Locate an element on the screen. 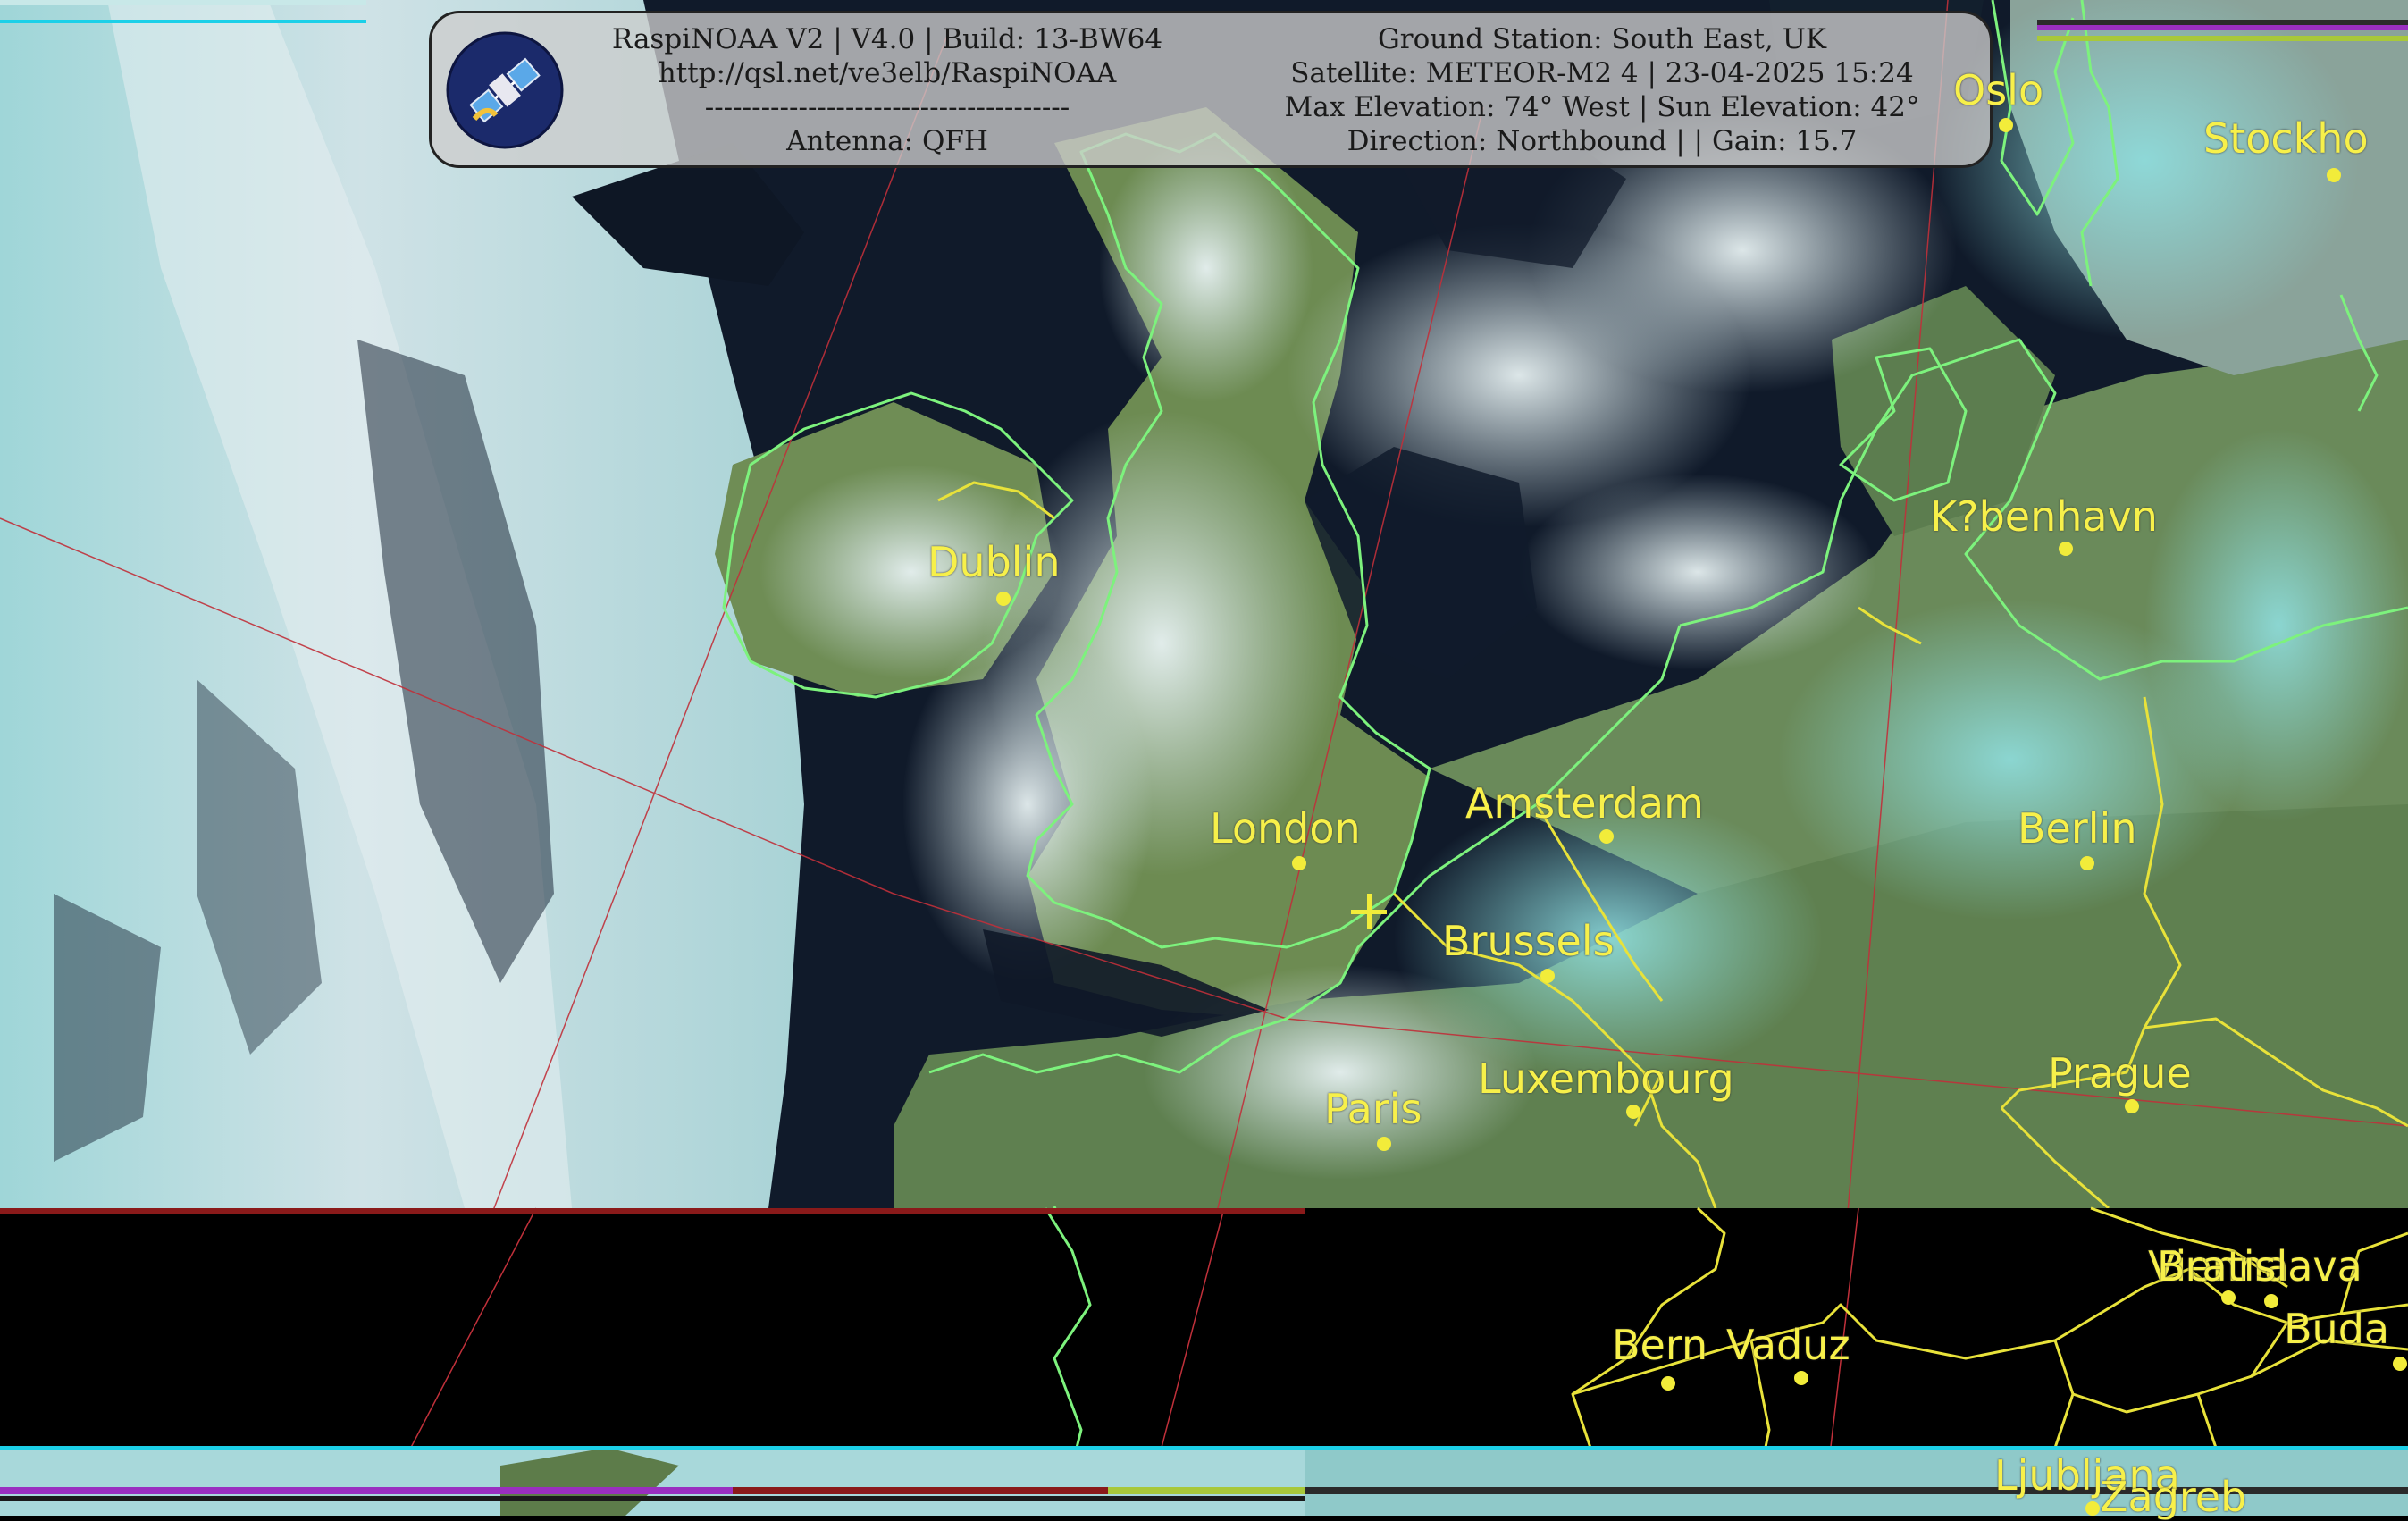 The image size is (2408, 1521). city-label-budapest: Buda is located at coordinates (2337, 1329).